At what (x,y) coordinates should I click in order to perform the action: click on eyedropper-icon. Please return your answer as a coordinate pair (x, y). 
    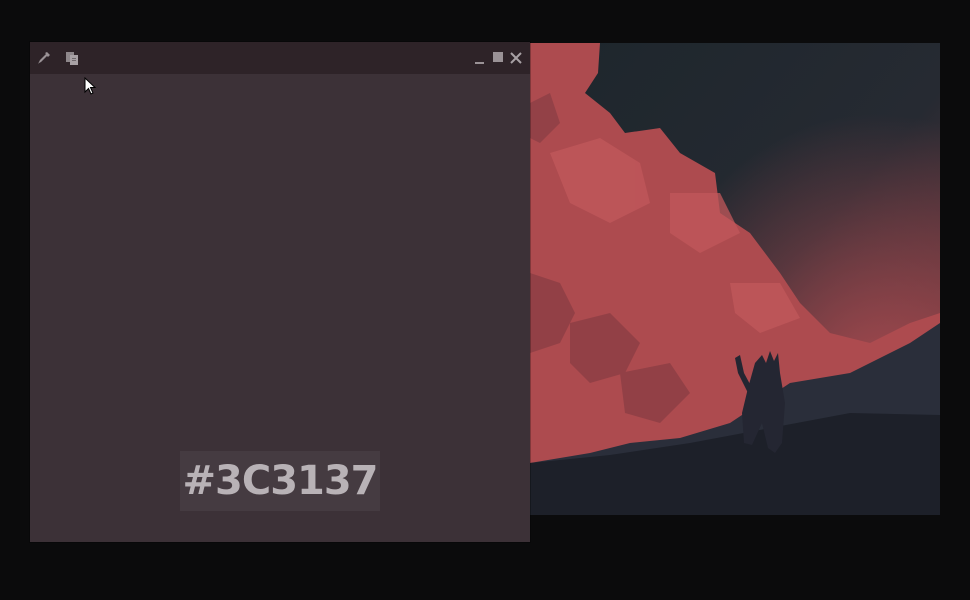
    Looking at the image, I should click on (44, 58).